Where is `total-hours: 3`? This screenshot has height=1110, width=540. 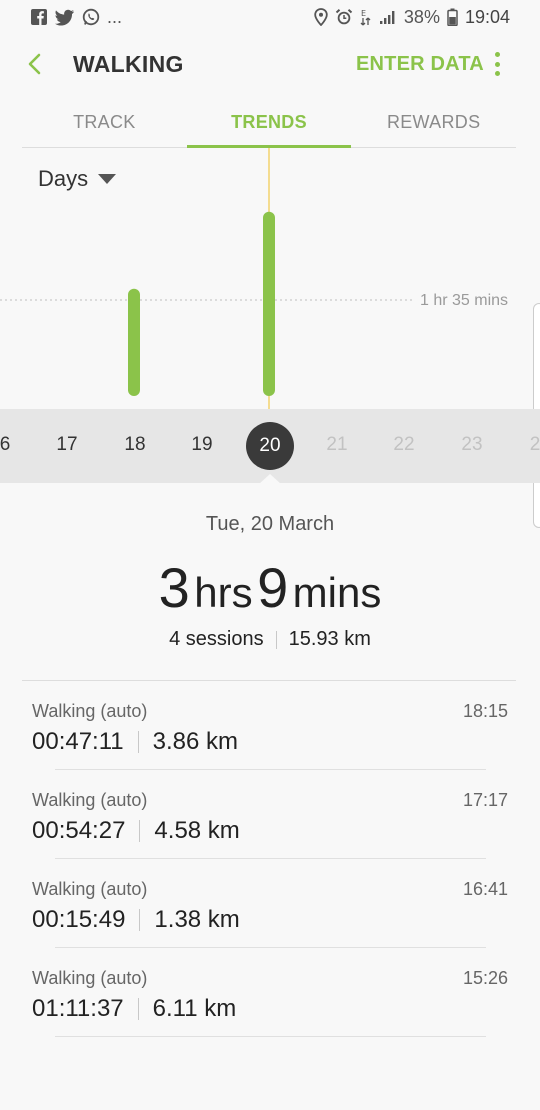 total-hours: 3 is located at coordinates (174, 587).